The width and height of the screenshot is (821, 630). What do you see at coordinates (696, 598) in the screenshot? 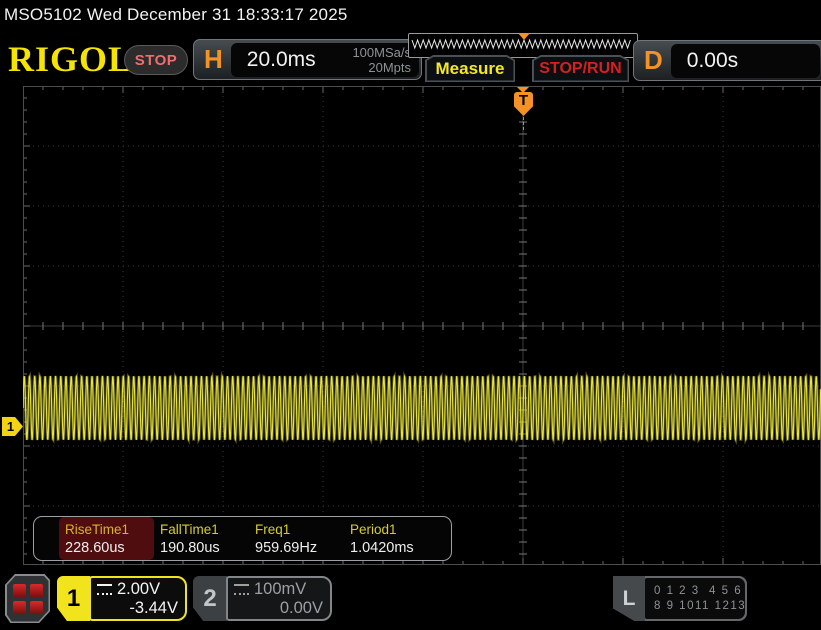
I see `logic-channel-list: 0 1 2 3 4 5 6 78 9 1011 12131415` at bounding box center [696, 598].